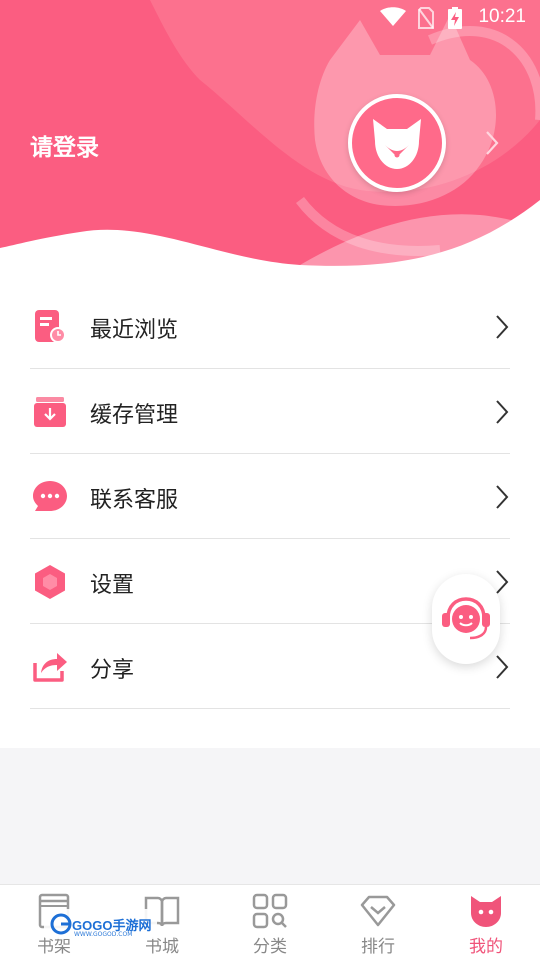 The height and width of the screenshot is (960, 540). I want to click on watermark-g-icon, so click(61, 924).